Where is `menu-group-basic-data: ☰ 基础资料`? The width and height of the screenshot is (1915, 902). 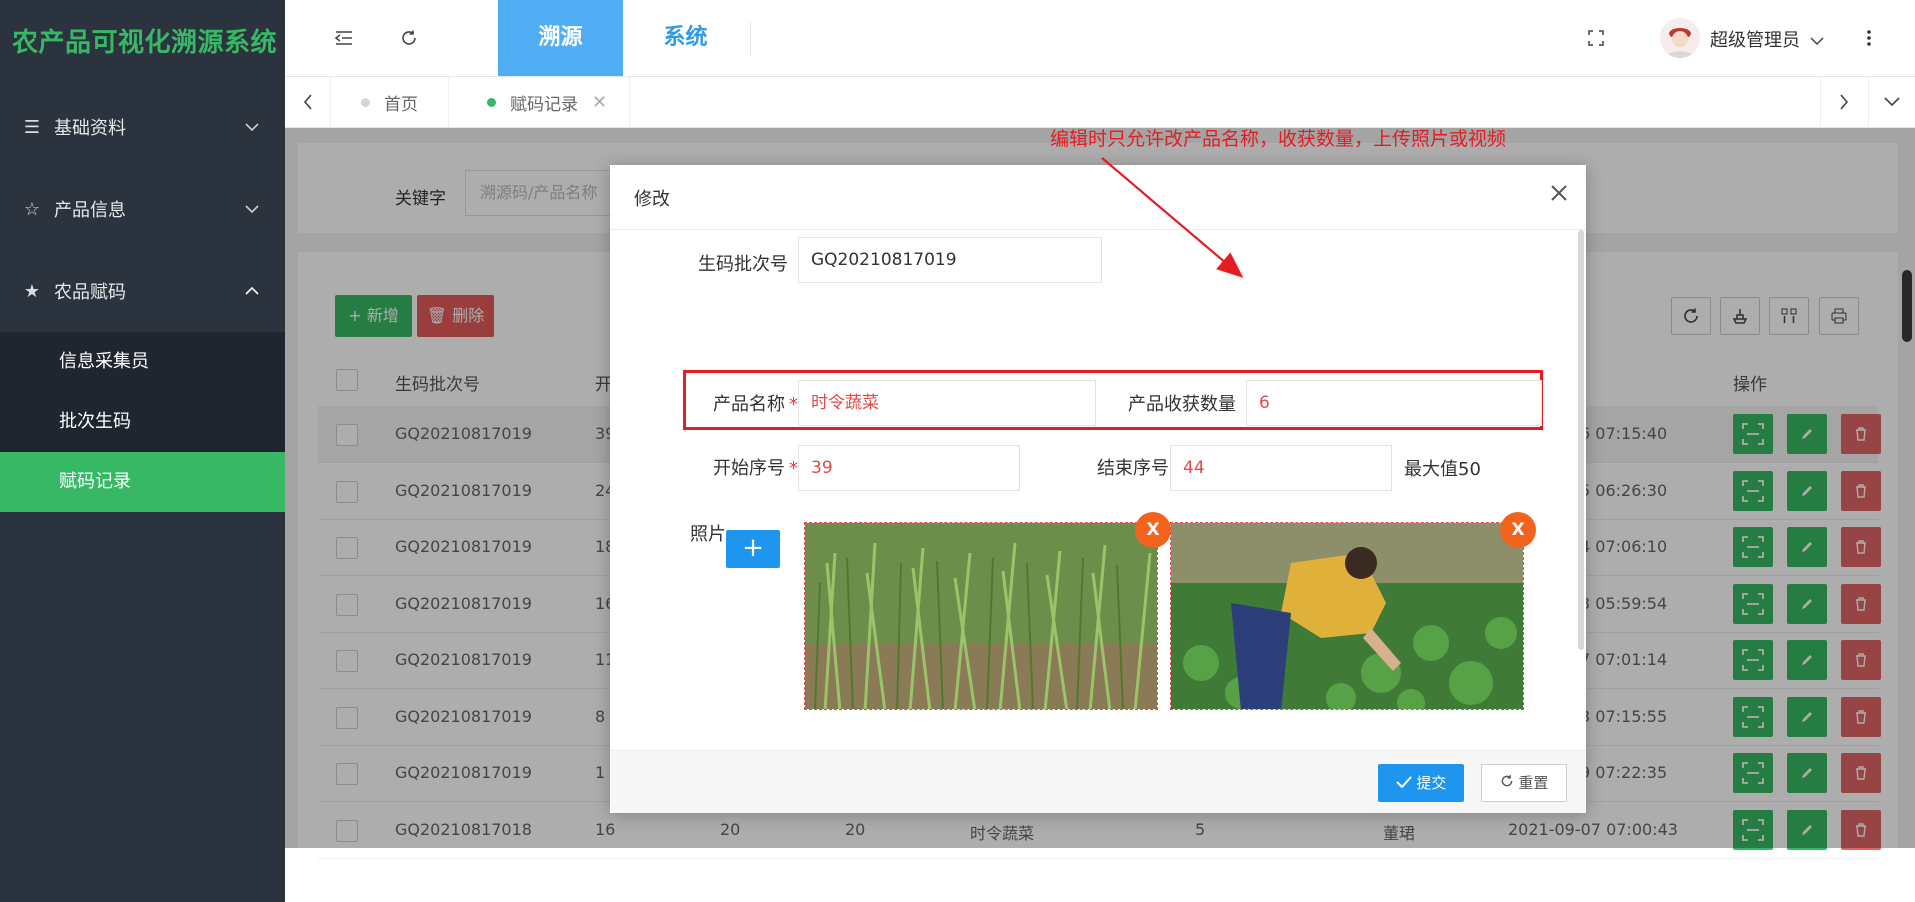
menu-group-basic-data: ☰ 基础资料 is located at coordinates (142, 127).